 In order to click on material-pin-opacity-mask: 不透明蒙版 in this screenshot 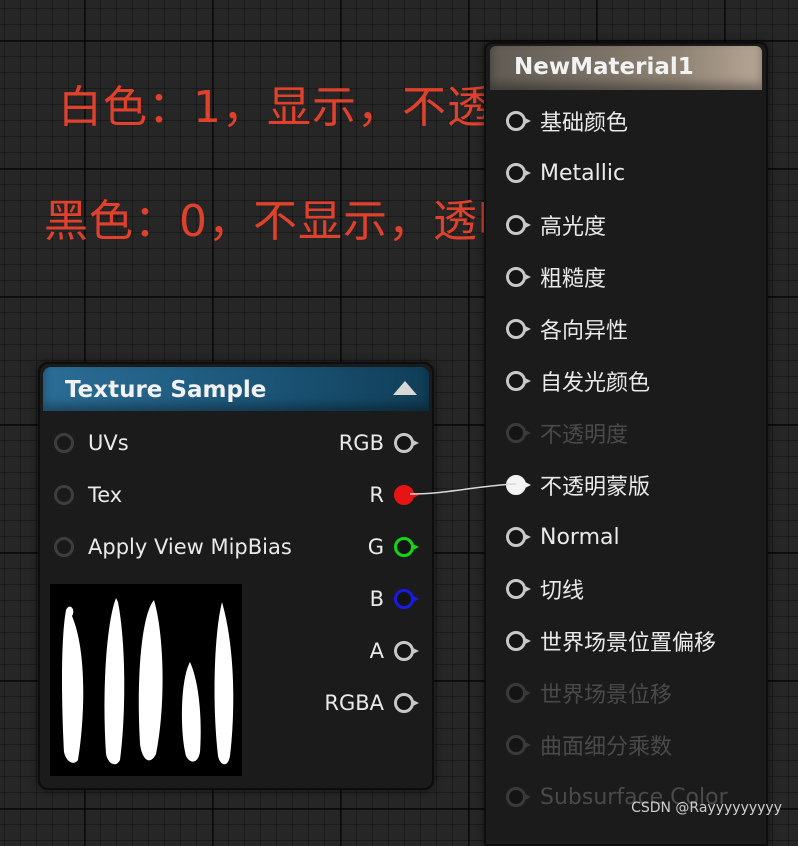, I will do `click(578, 485)`.